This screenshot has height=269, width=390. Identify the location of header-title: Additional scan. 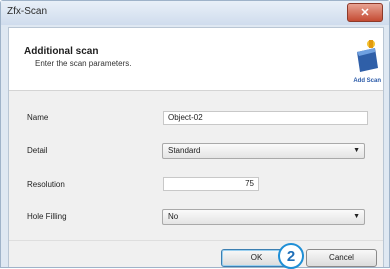
(61, 51).